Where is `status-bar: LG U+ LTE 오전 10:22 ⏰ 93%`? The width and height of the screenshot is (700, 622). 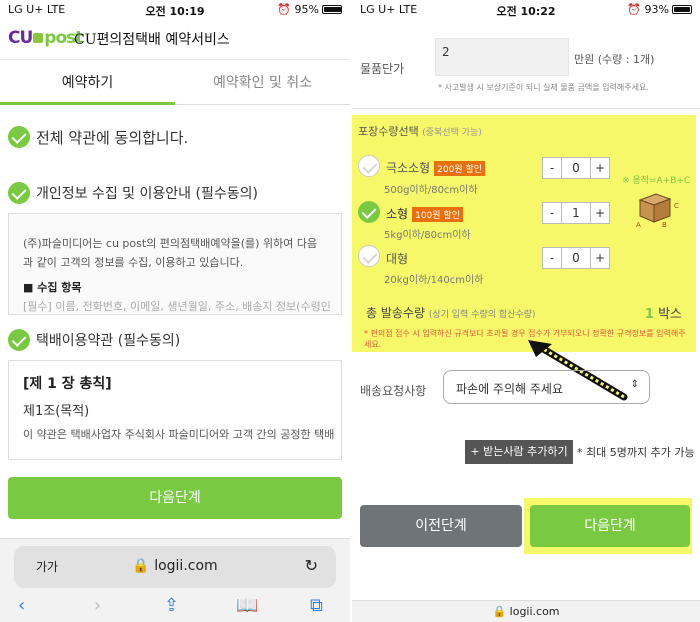 status-bar: LG U+ LTE 오전 10:22 ⏰ 93% is located at coordinates (526, 10).